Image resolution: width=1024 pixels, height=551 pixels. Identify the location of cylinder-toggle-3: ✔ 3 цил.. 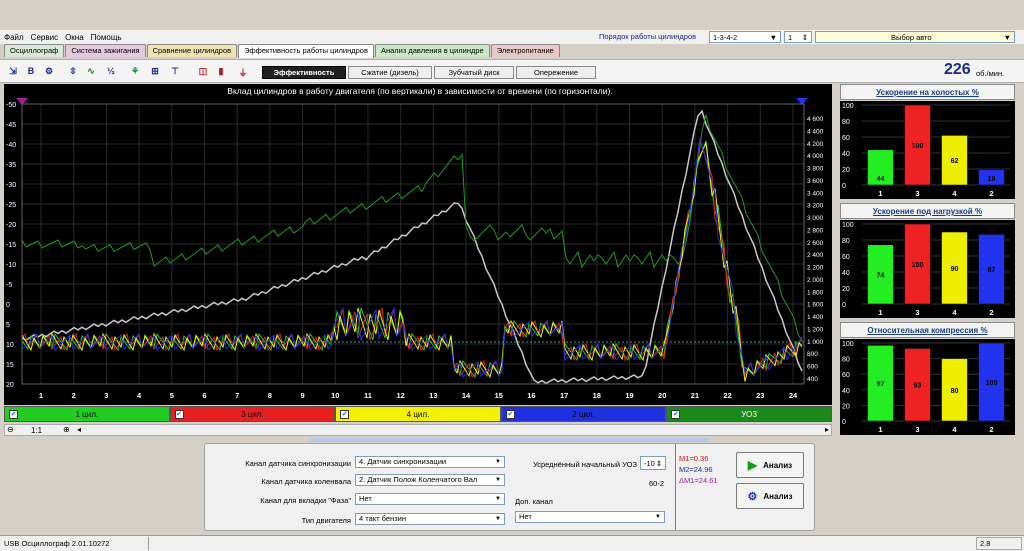
(252, 414).